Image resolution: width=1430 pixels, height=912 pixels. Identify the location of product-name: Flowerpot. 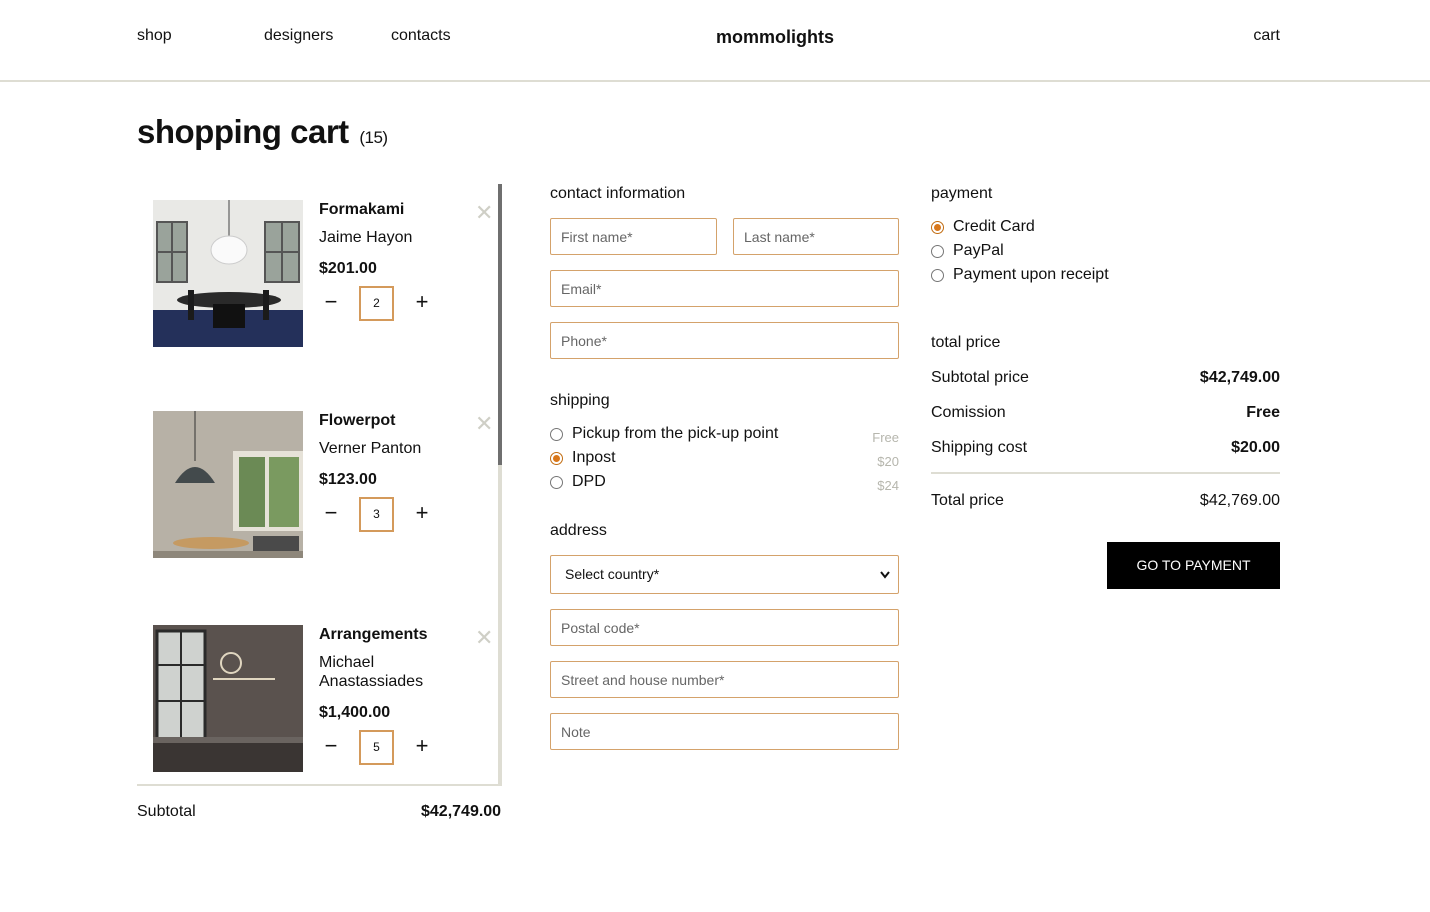
(357, 421).